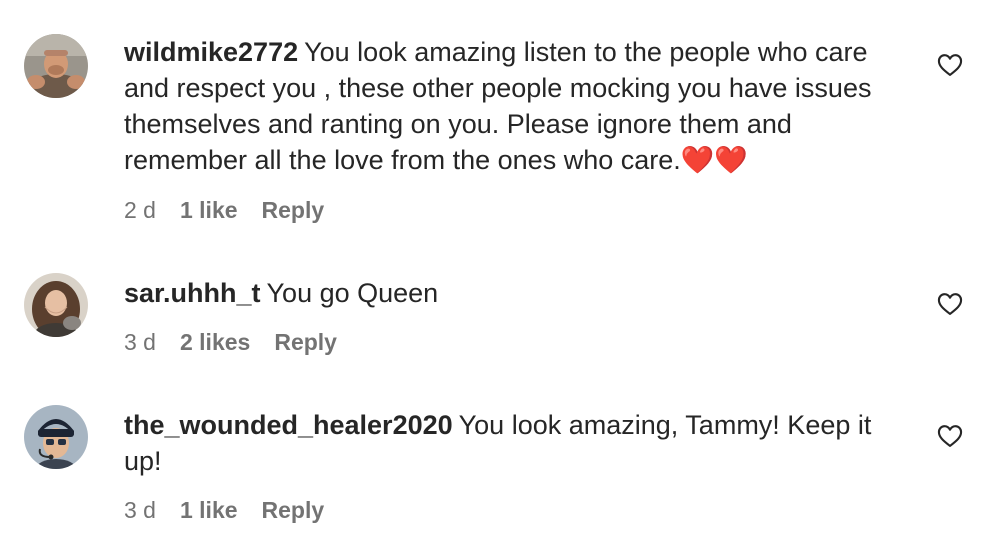 The image size is (984, 550). I want to click on comment-like-count: 2 likes, so click(215, 342).